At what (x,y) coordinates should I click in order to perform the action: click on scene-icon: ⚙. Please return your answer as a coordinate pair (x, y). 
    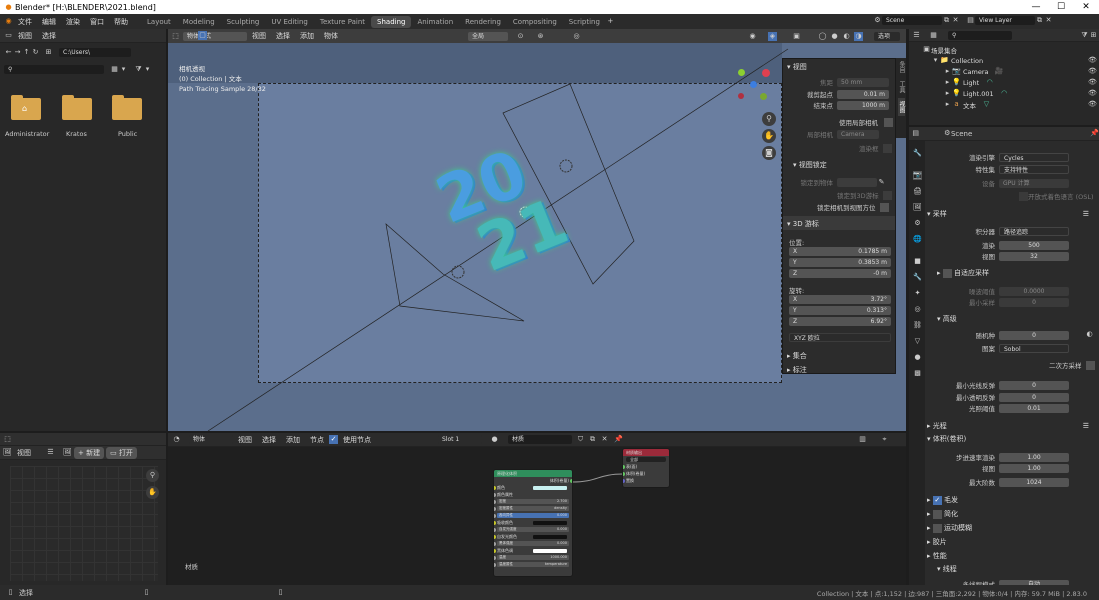
    Looking at the image, I should click on (877, 20).